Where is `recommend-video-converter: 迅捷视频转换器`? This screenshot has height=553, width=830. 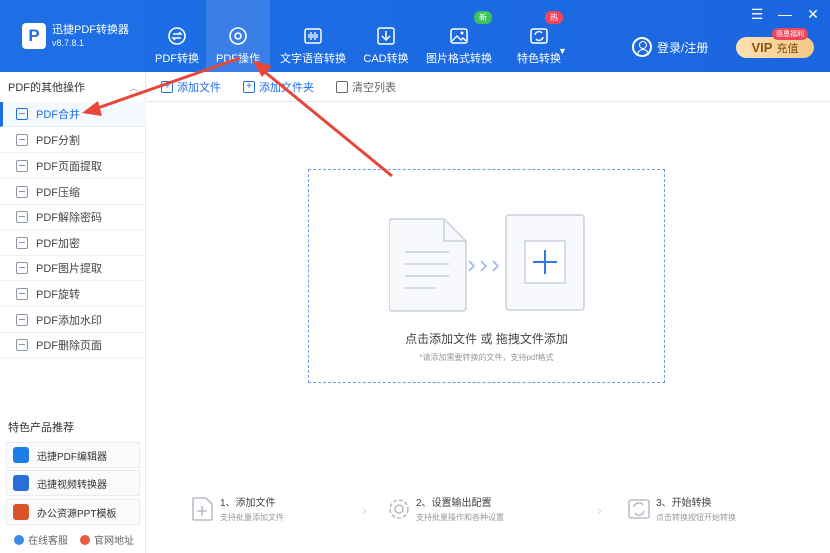 recommend-video-converter: 迅捷视频转换器 is located at coordinates (73, 483).